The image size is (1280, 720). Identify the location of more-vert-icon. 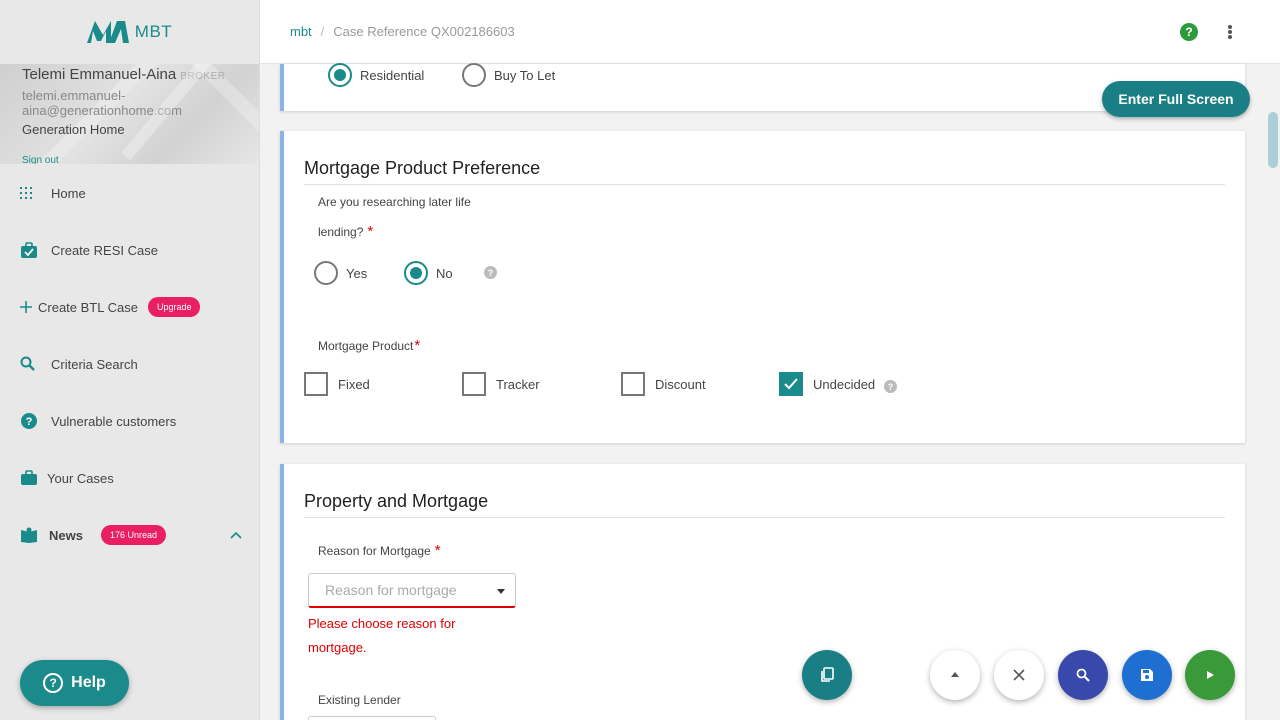
(1230, 32).